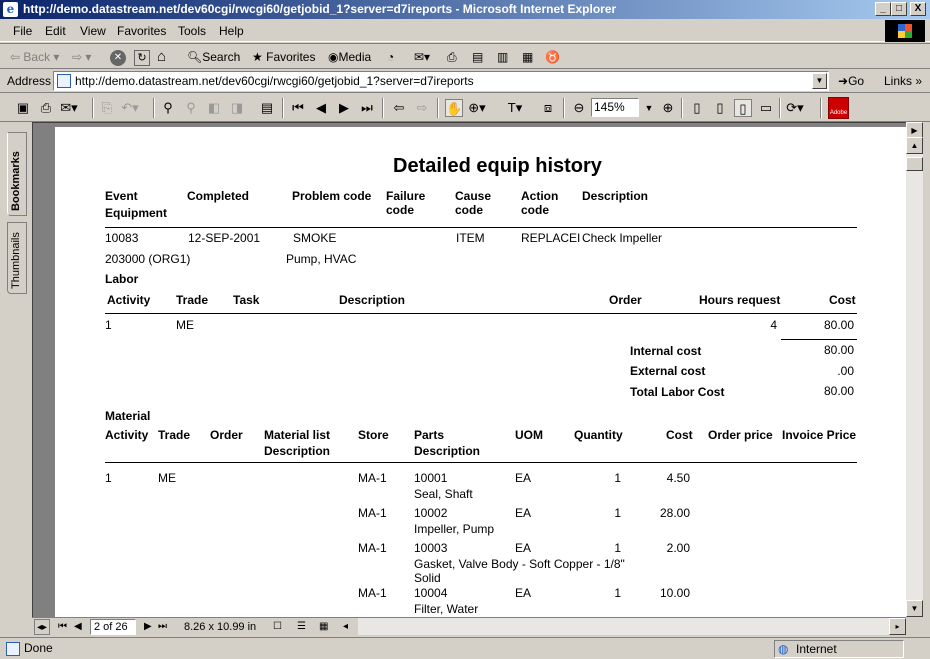  Describe the element at coordinates (148, 627) in the screenshot. I see `next-page-button: ▶` at that location.